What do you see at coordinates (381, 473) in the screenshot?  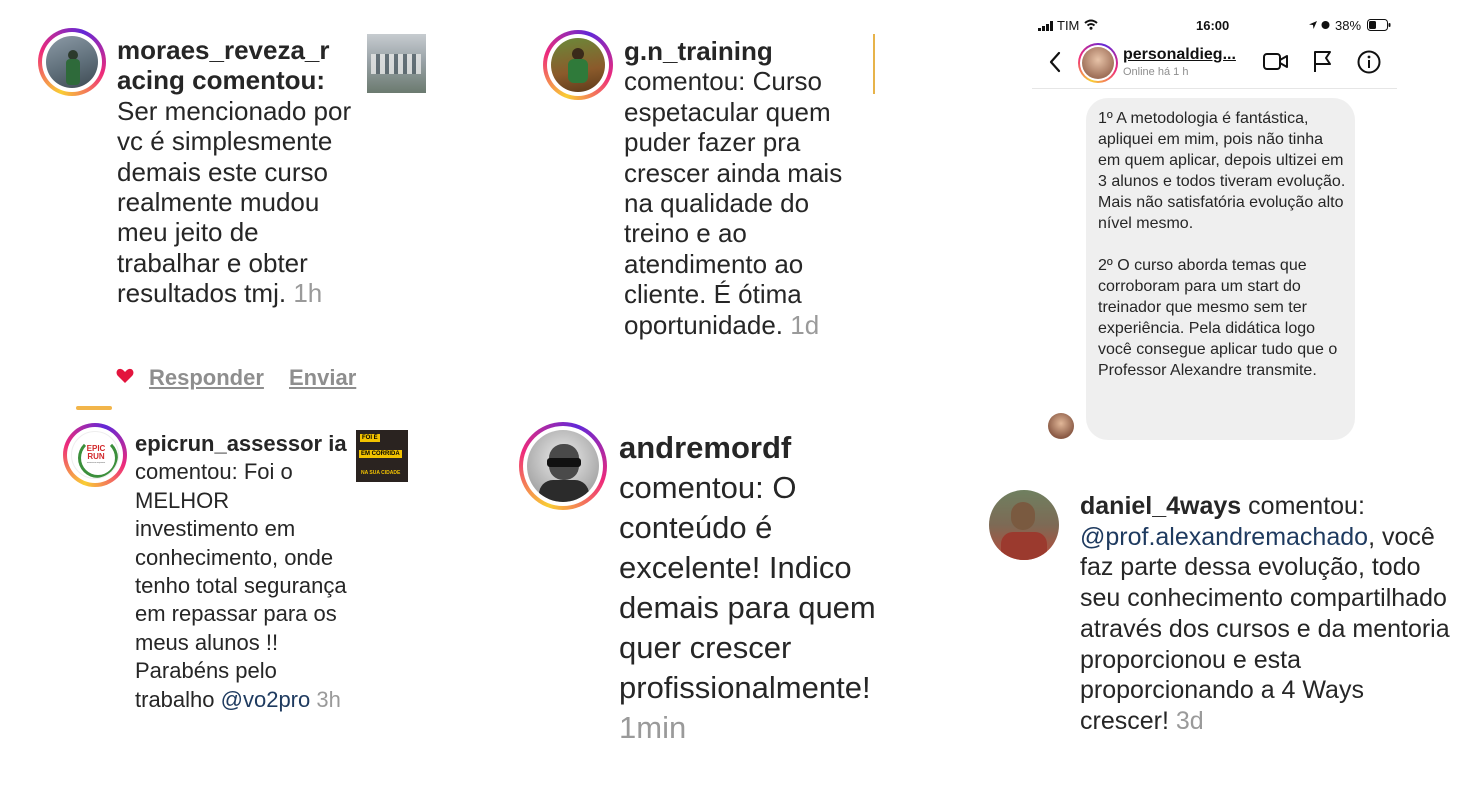 I see `thumb-label: NA SUA CIDADE` at bounding box center [381, 473].